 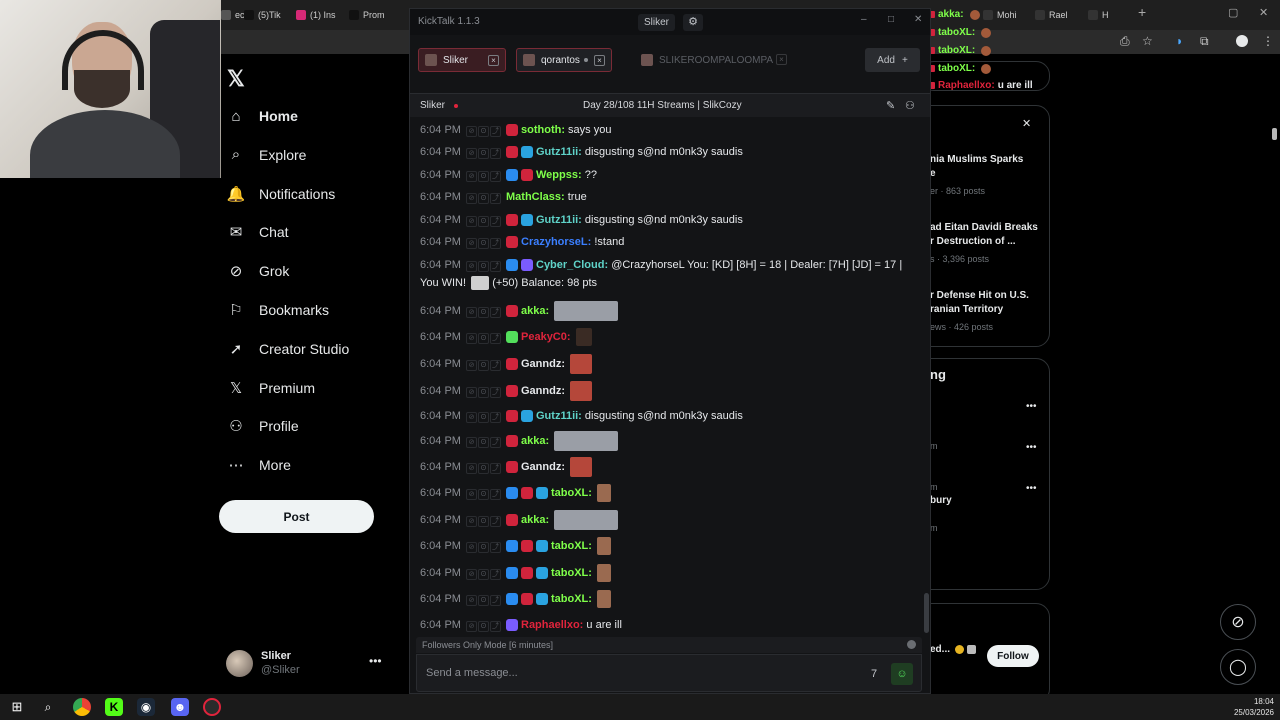 I want to click on nav-item-home: ⌂ Home, so click(x=262, y=116).